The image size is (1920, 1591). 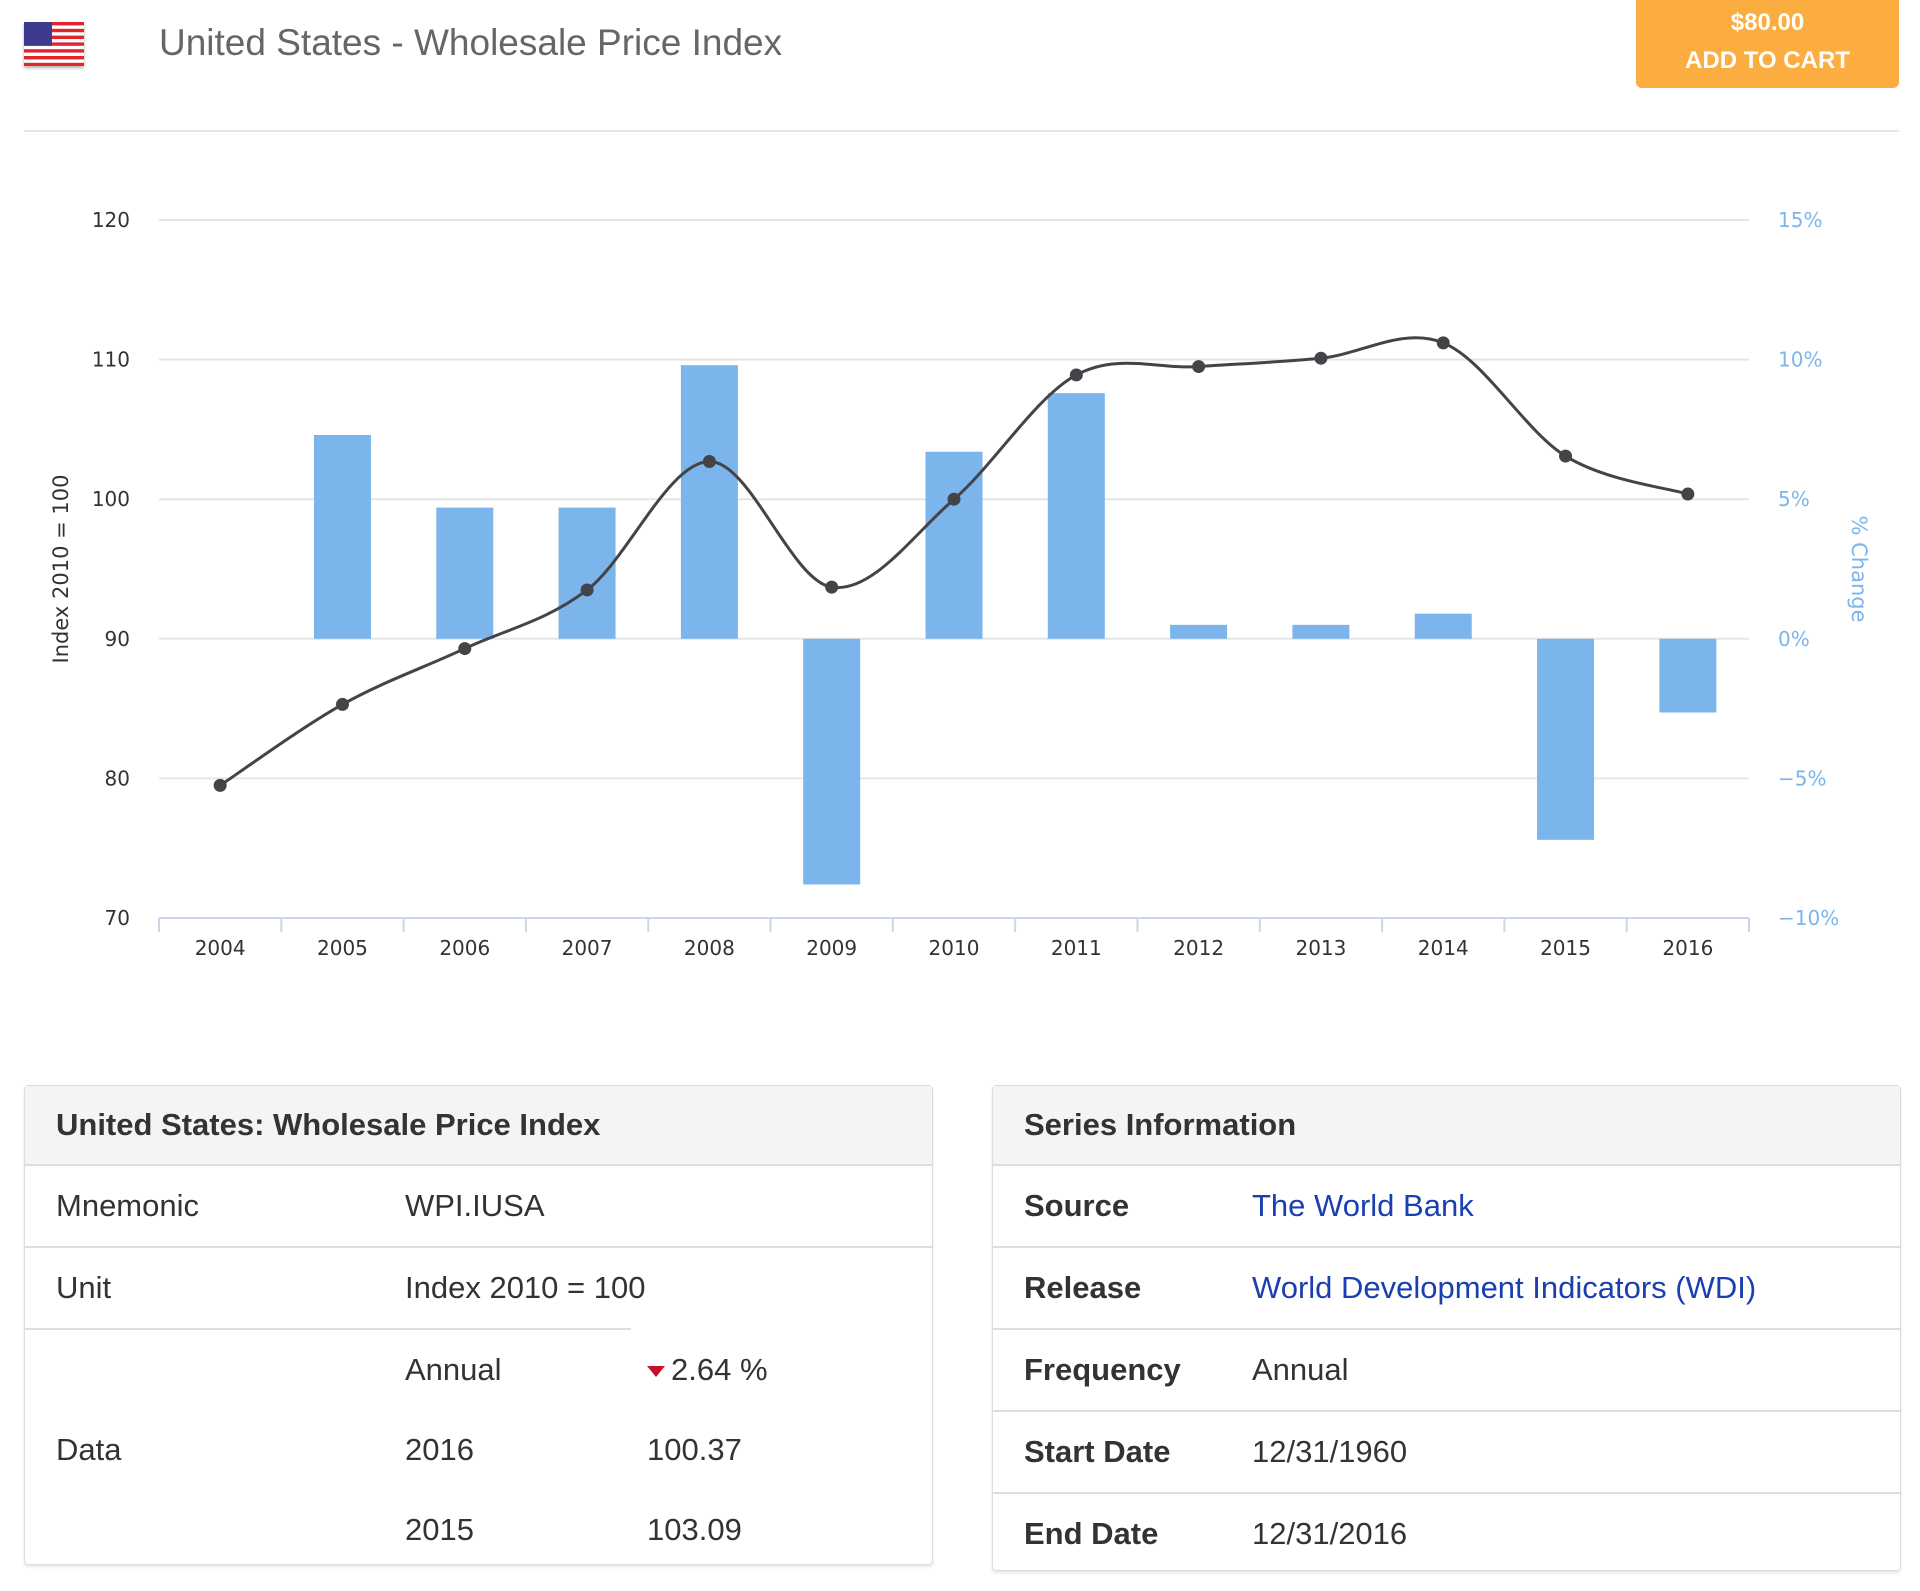 What do you see at coordinates (464, 948) in the screenshot?
I see `x-tick-label: 2006` at bounding box center [464, 948].